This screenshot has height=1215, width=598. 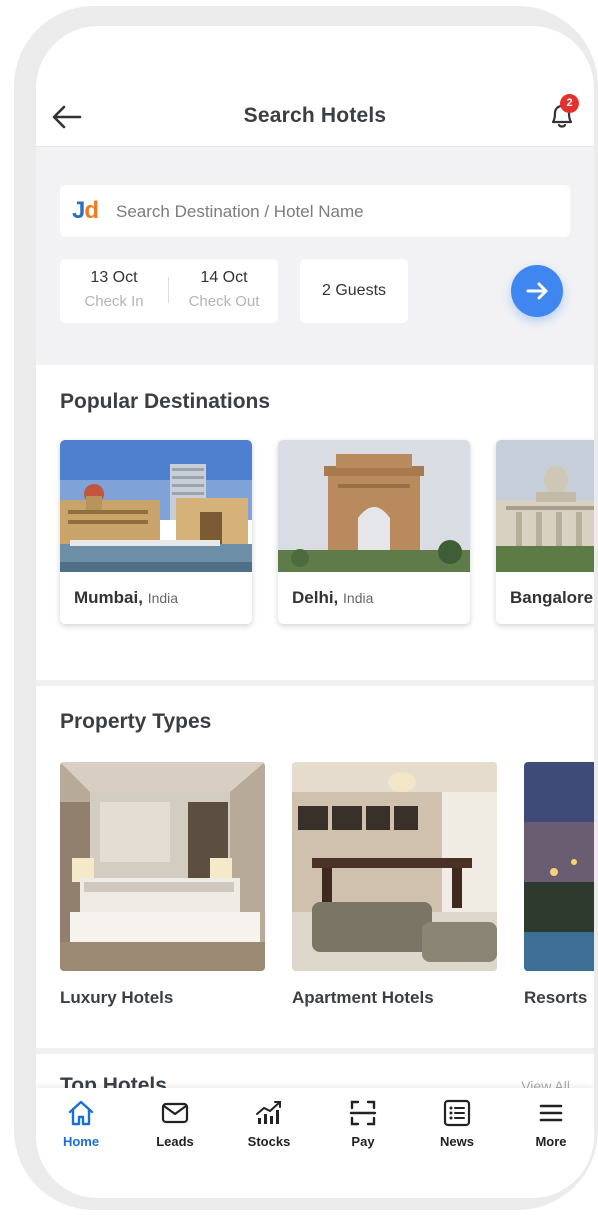 I want to click on notifications-button: 2, so click(x=562, y=112).